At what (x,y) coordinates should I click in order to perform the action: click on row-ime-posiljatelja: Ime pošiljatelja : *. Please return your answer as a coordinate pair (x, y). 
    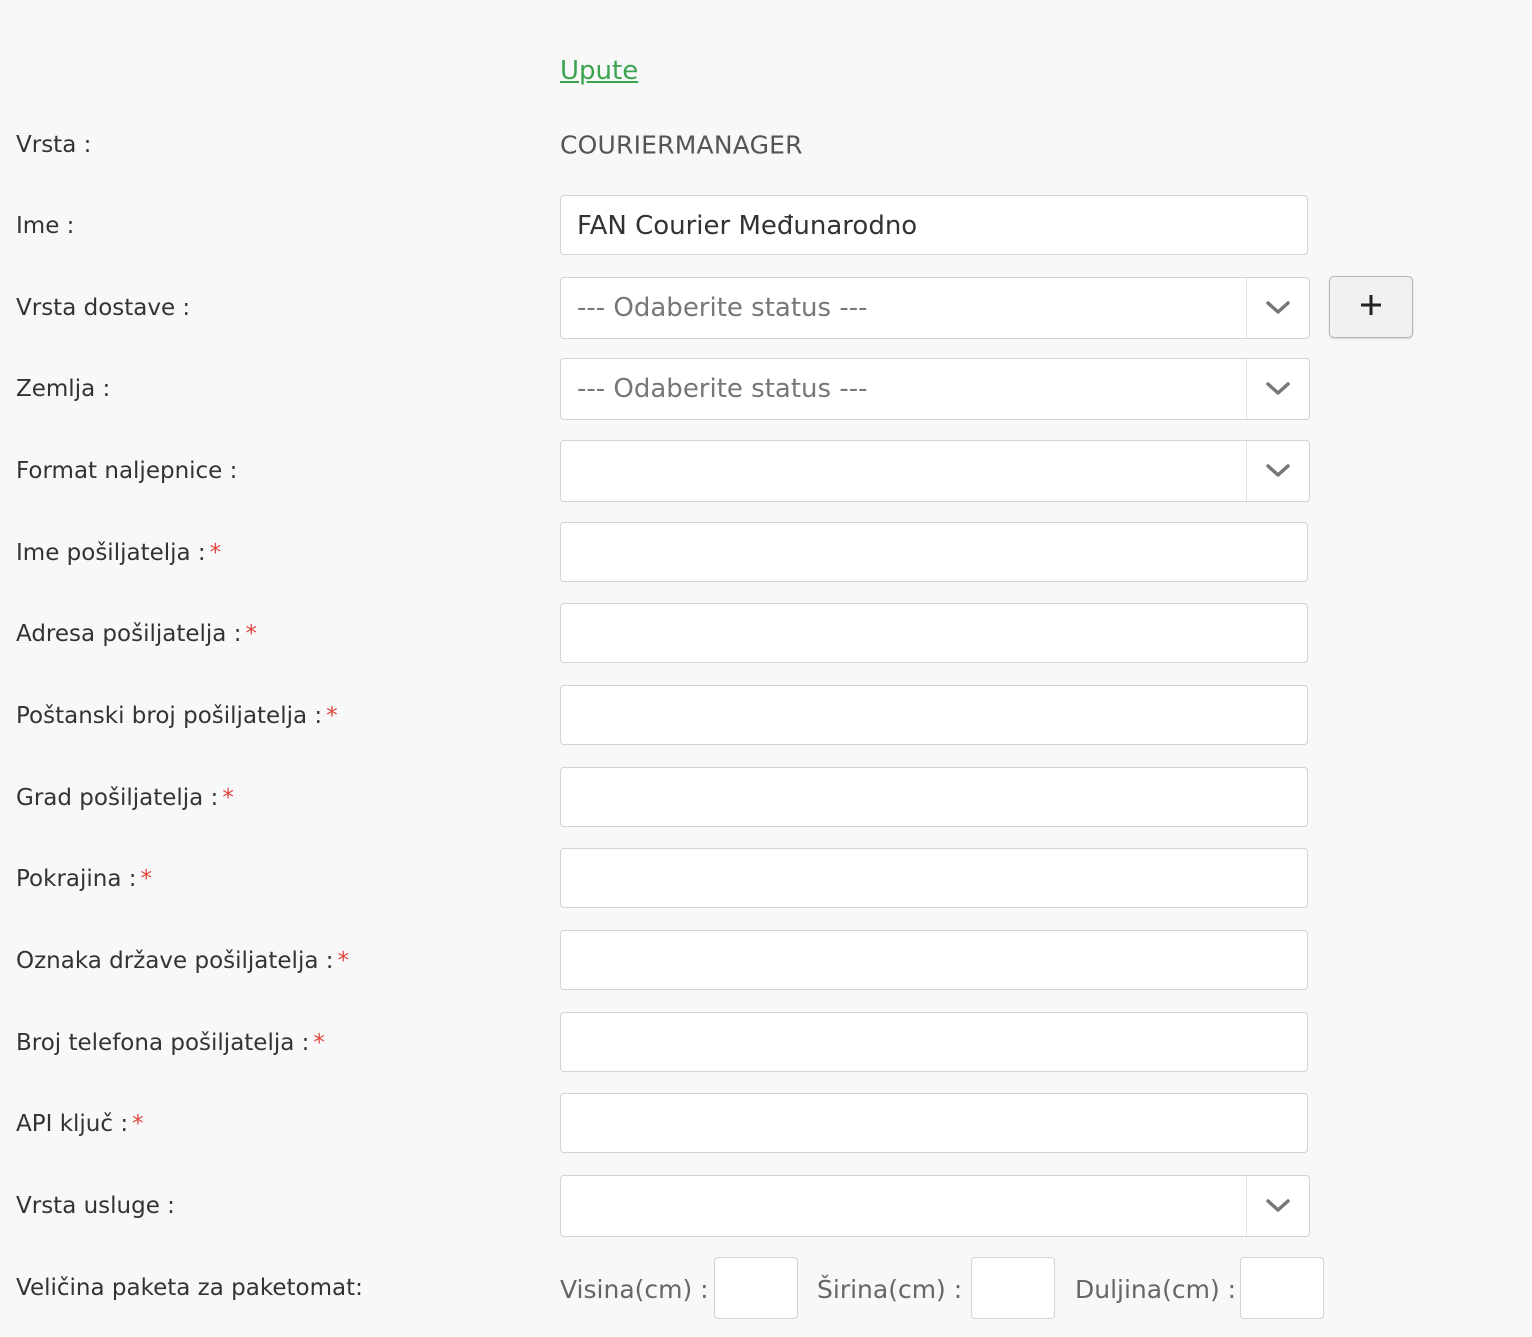
    Looking at the image, I should click on (766, 553).